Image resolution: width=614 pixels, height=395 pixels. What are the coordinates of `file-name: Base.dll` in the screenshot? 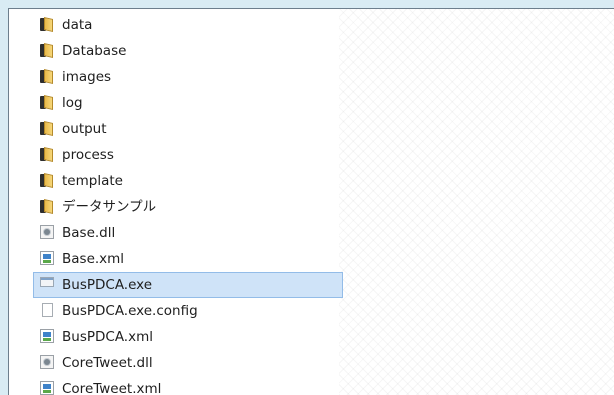 It's located at (89, 233).